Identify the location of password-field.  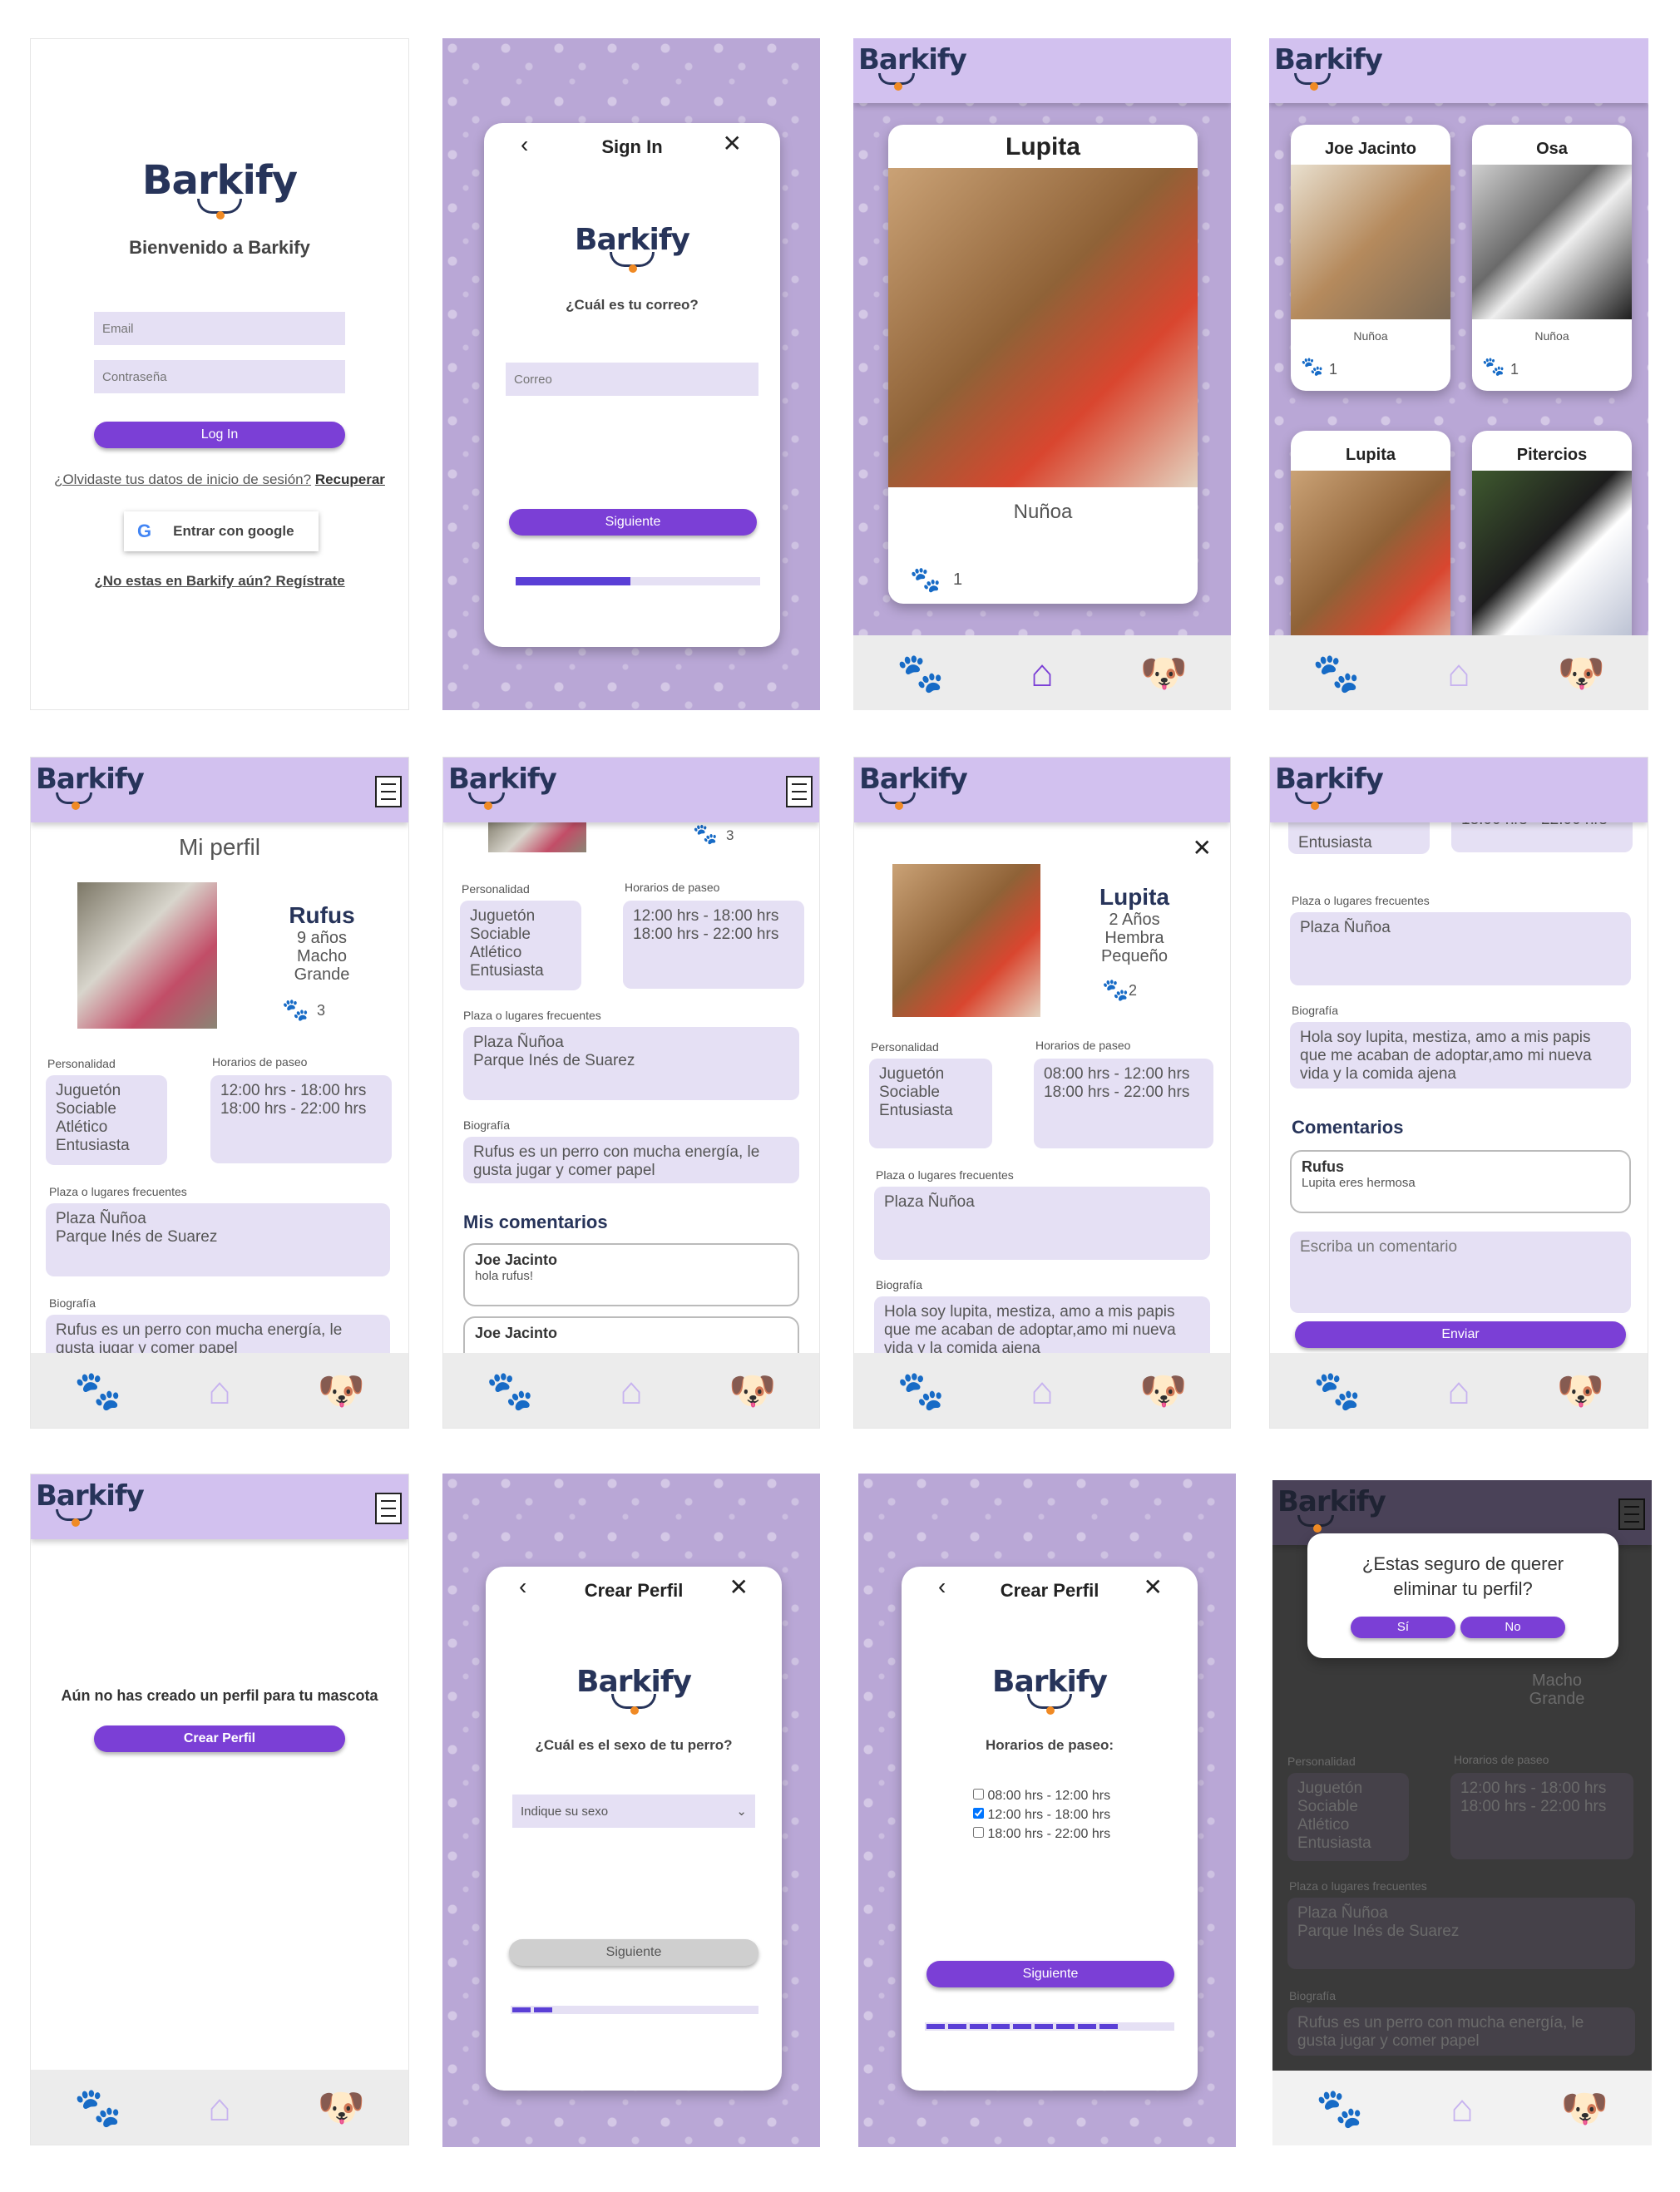
(219, 376).